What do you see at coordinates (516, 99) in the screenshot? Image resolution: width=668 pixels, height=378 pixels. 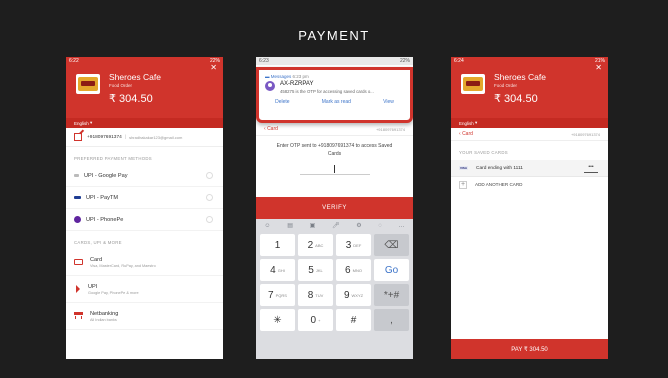 I see `order-amount: ₹ 304.50` at bounding box center [516, 99].